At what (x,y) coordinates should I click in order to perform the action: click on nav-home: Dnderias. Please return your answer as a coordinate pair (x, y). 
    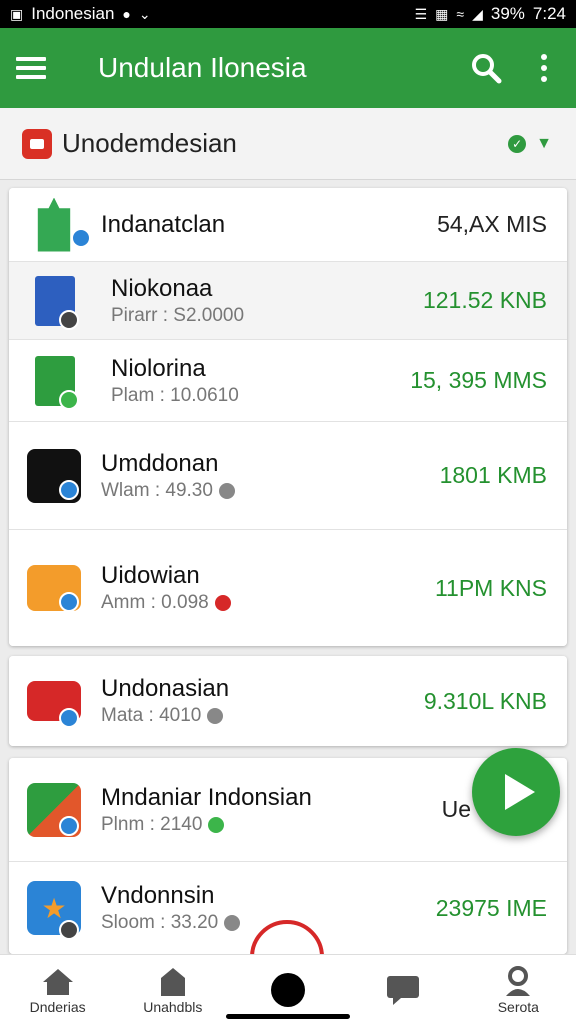
    Looking at the image, I should click on (58, 990).